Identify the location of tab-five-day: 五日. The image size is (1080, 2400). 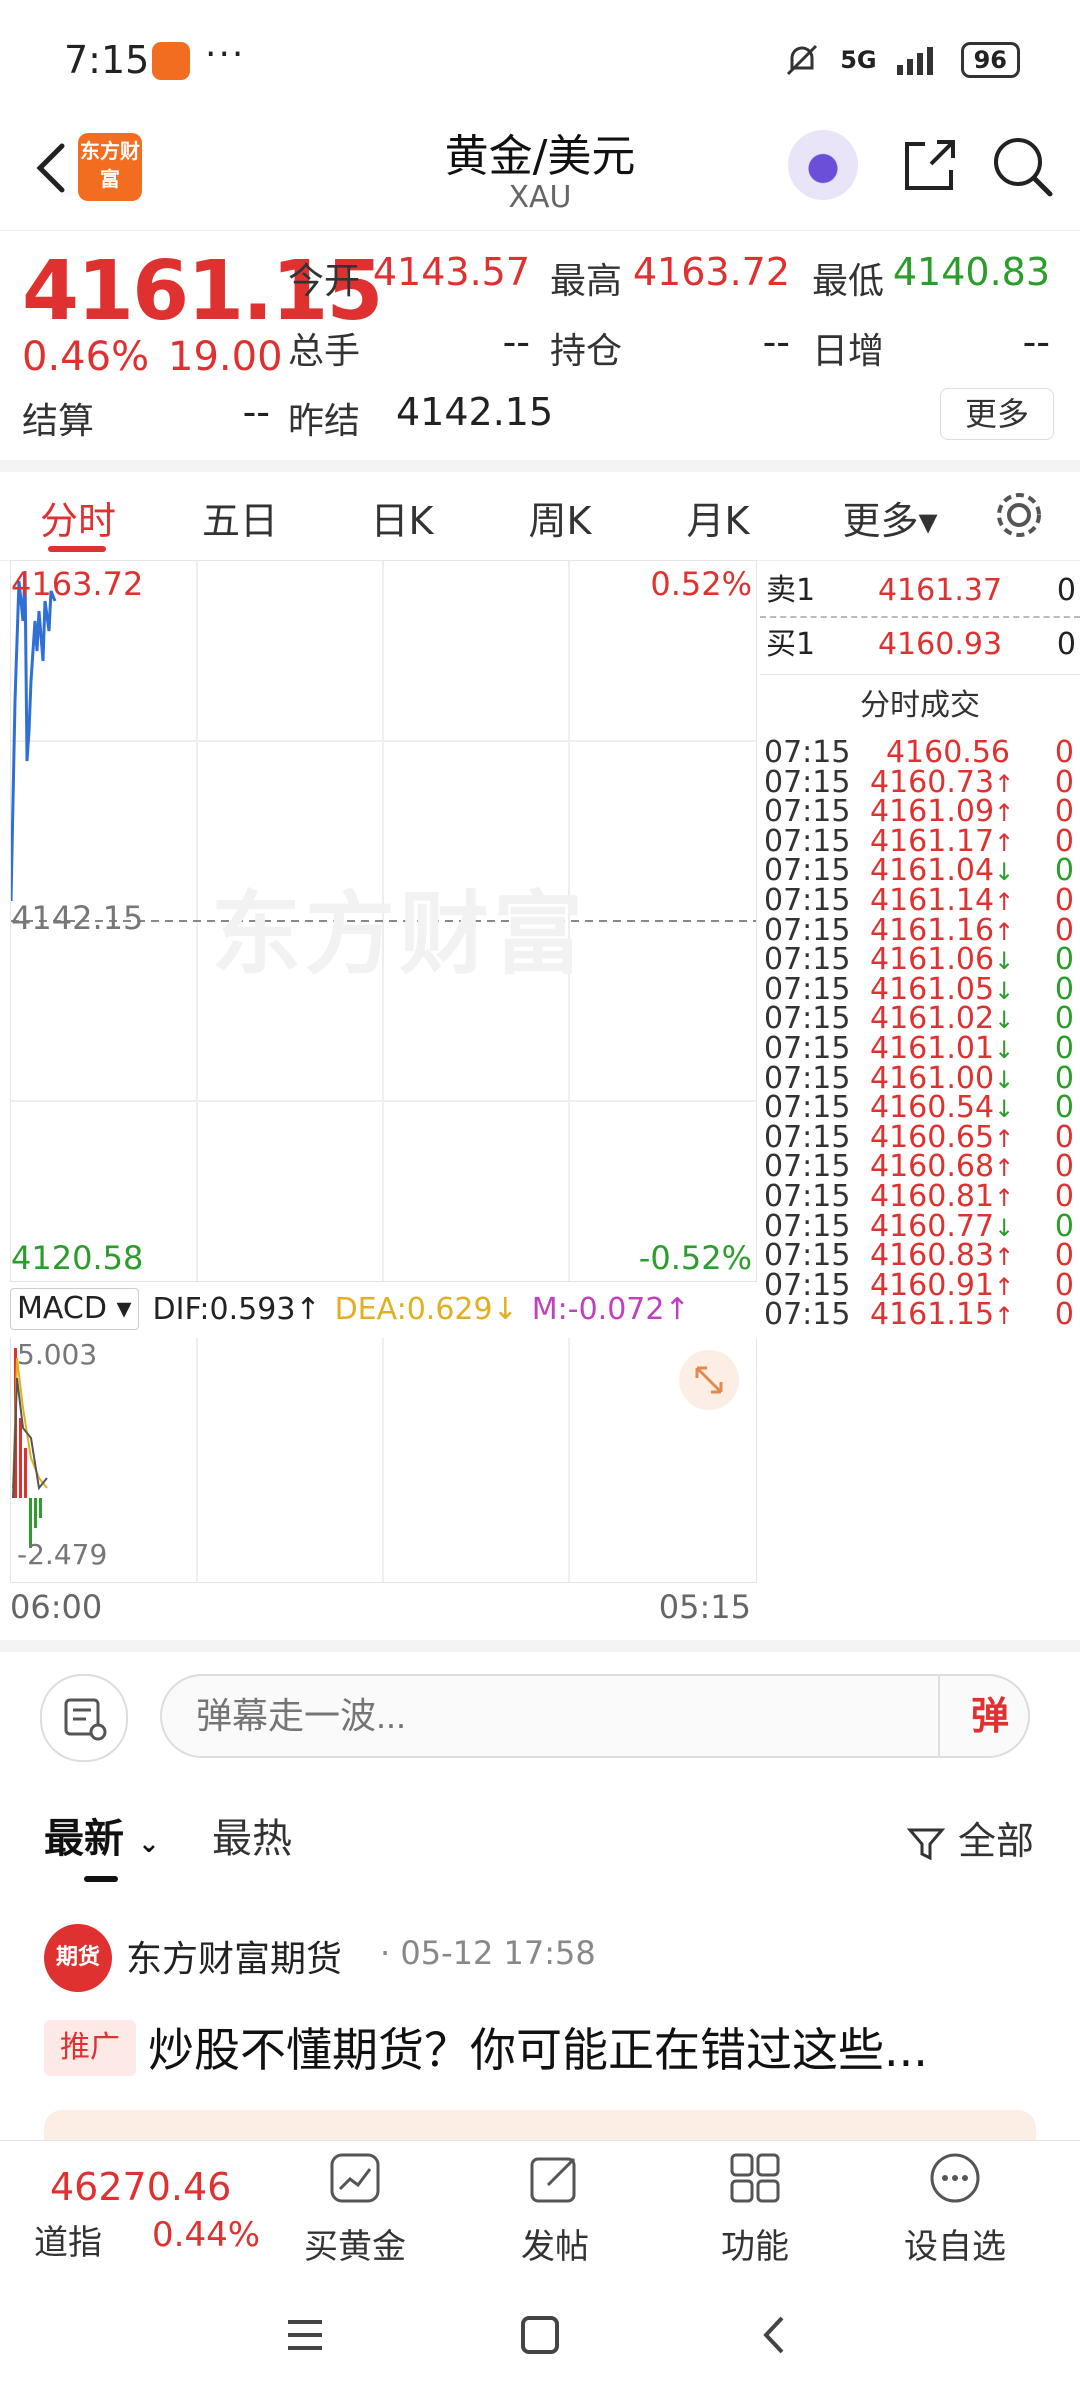
(240, 517).